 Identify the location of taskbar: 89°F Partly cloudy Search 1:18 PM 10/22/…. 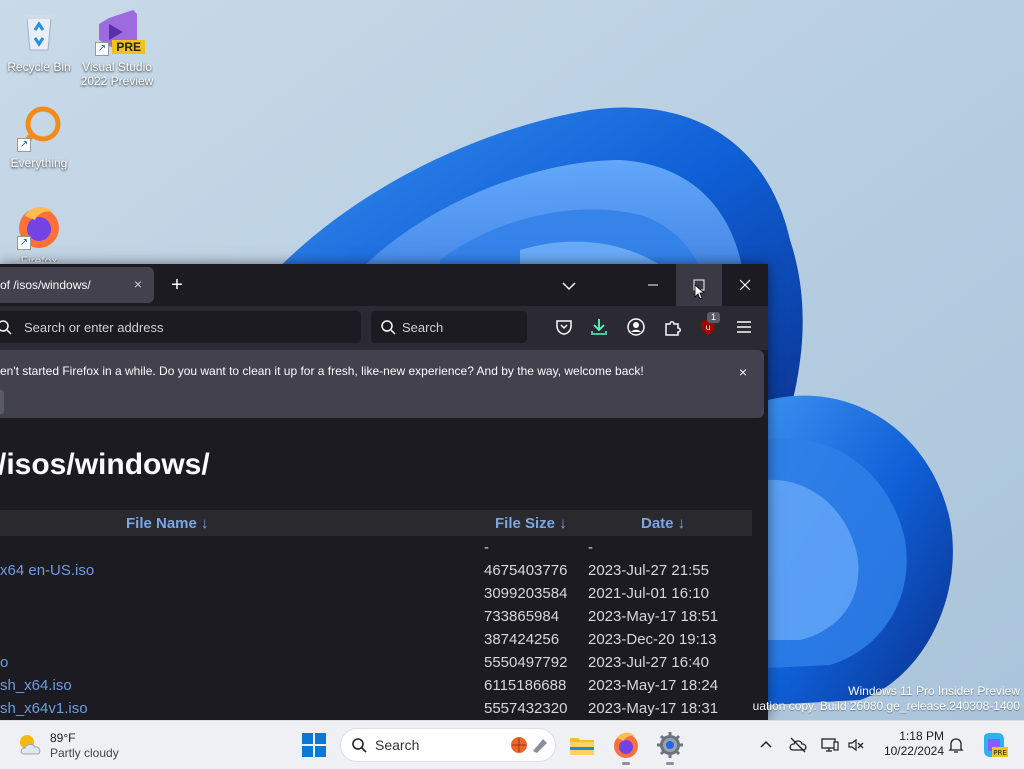
(512, 744).